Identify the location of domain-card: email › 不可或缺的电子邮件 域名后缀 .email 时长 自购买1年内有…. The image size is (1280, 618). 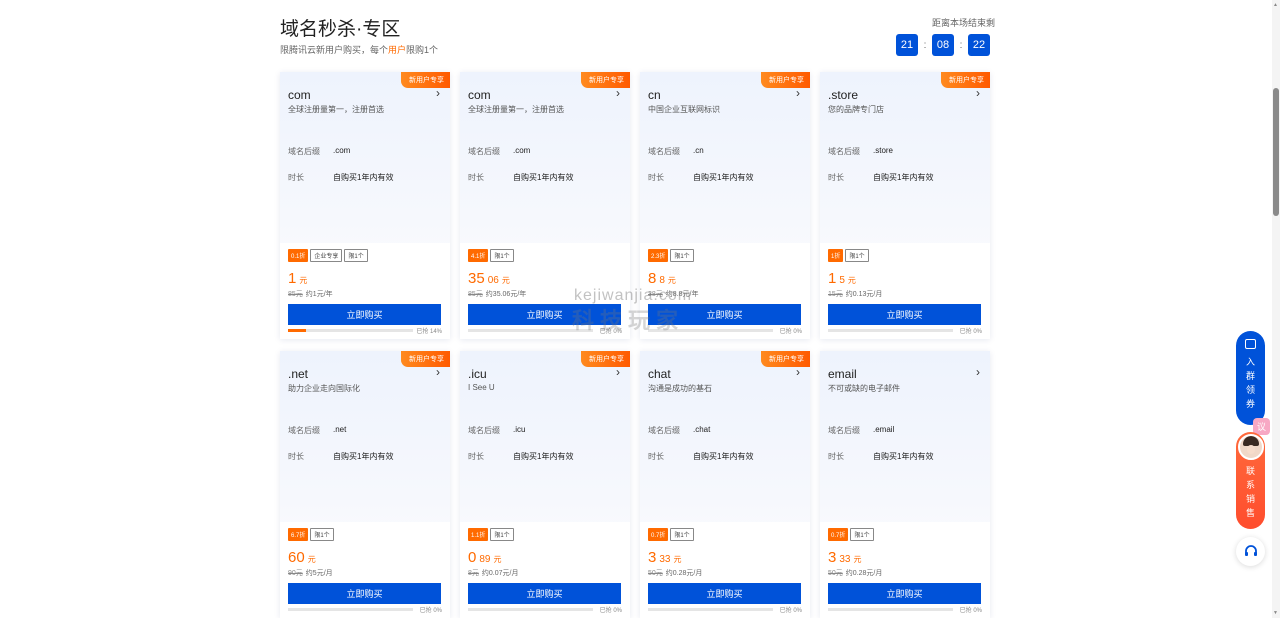
(905, 484).